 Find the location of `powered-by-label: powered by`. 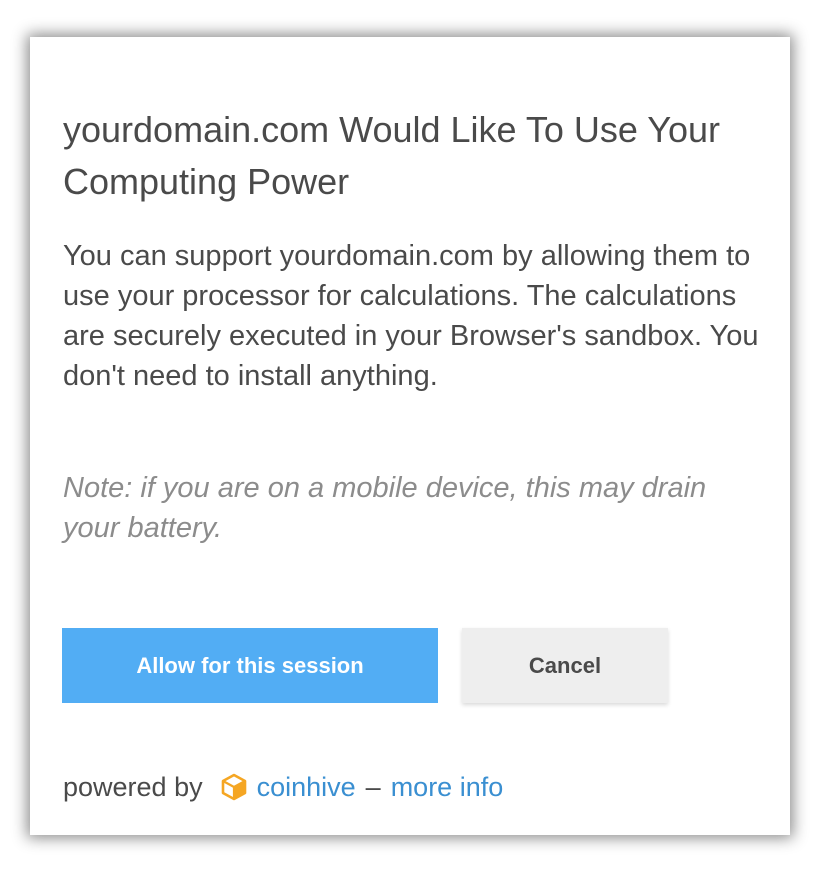

powered-by-label: powered by is located at coordinates (133, 786).